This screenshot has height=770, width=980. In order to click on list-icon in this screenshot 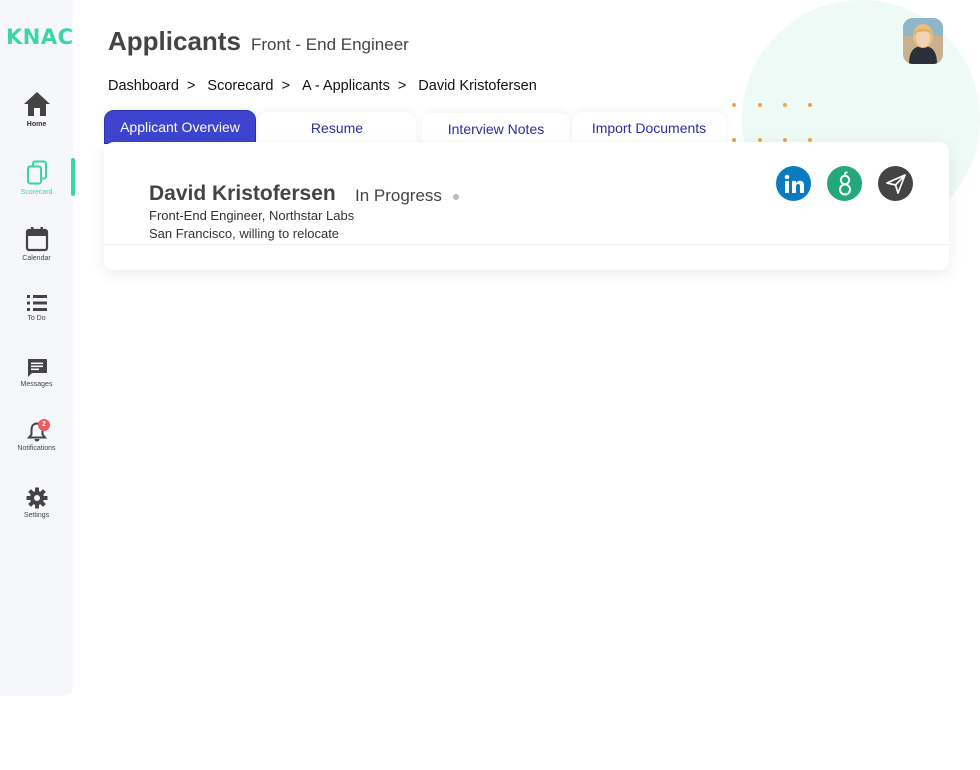, I will do `click(36, 303)`.